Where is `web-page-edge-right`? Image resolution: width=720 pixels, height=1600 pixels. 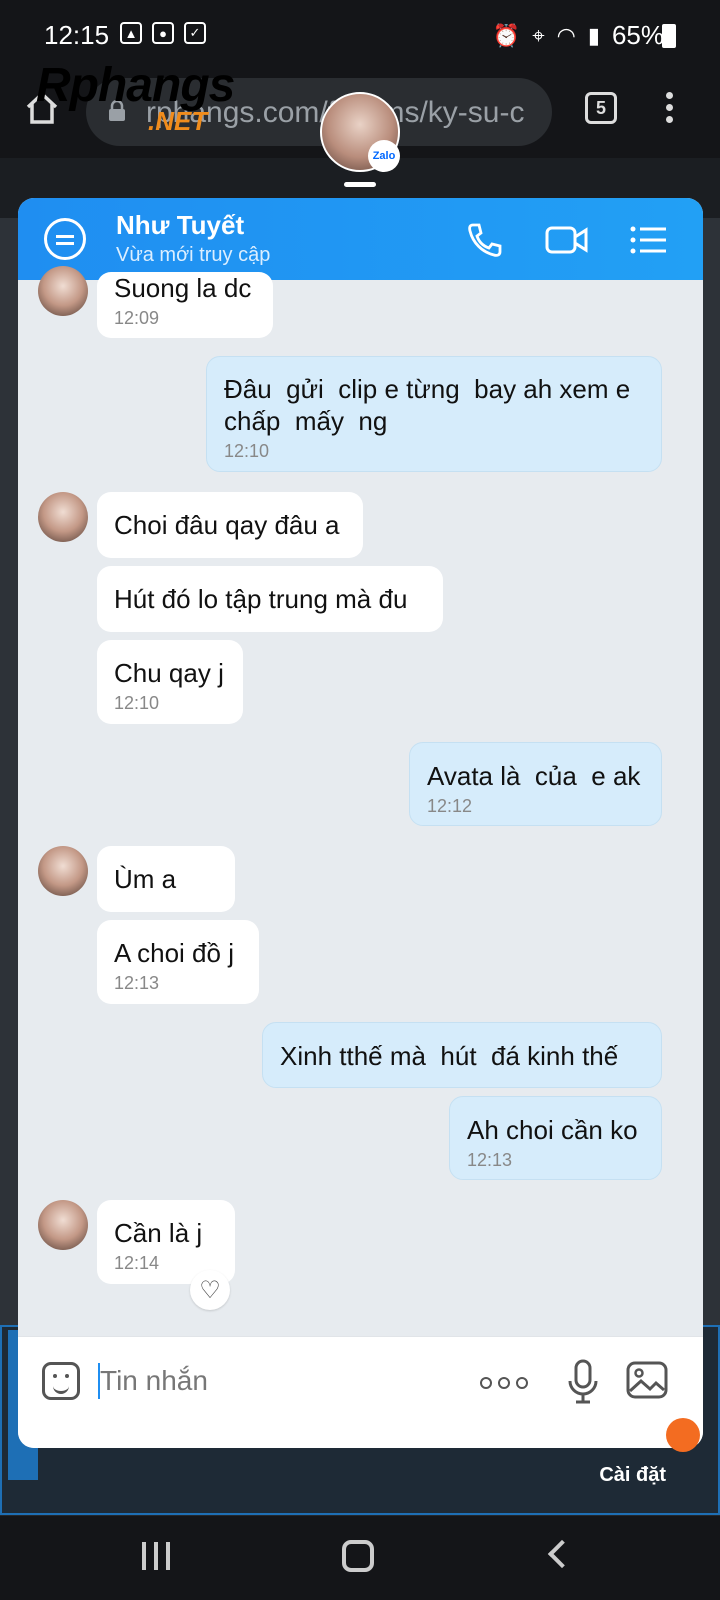
web-page-edge-right is located at coordinates (710, 853).